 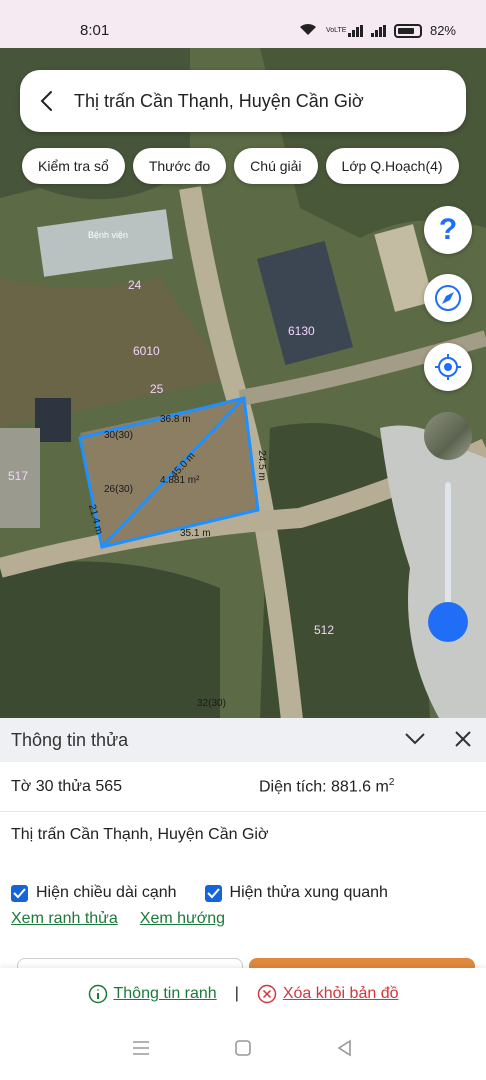 I want to click on options-row: Hiện chiều dài cạnh Hiện thửa xung quanh, so click(x=243, y=886).